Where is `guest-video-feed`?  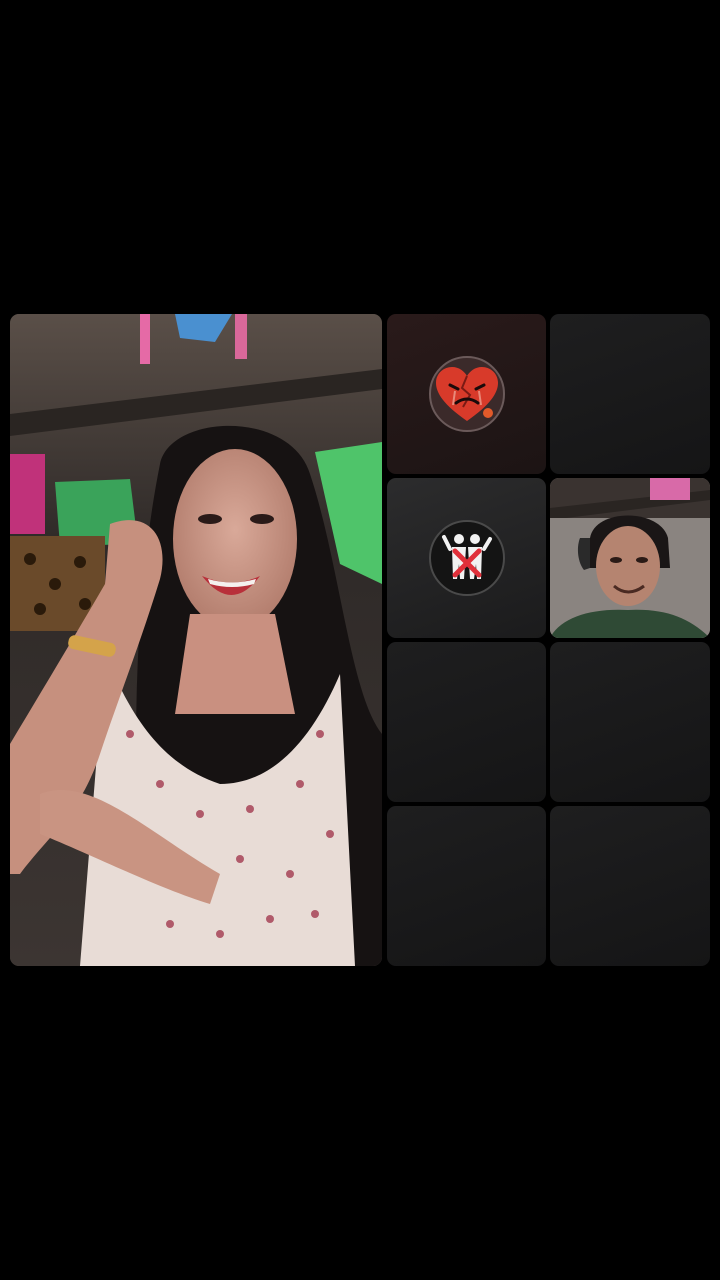 guest-video-feed is located at coordinates (630, 558).